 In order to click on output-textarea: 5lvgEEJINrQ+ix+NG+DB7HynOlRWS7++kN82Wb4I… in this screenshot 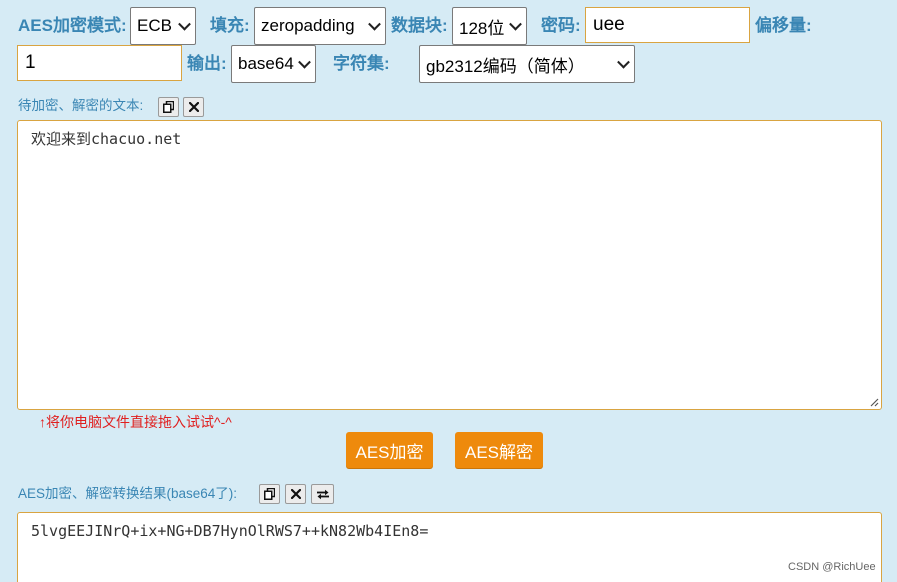, I will do `click(449, 547)`.